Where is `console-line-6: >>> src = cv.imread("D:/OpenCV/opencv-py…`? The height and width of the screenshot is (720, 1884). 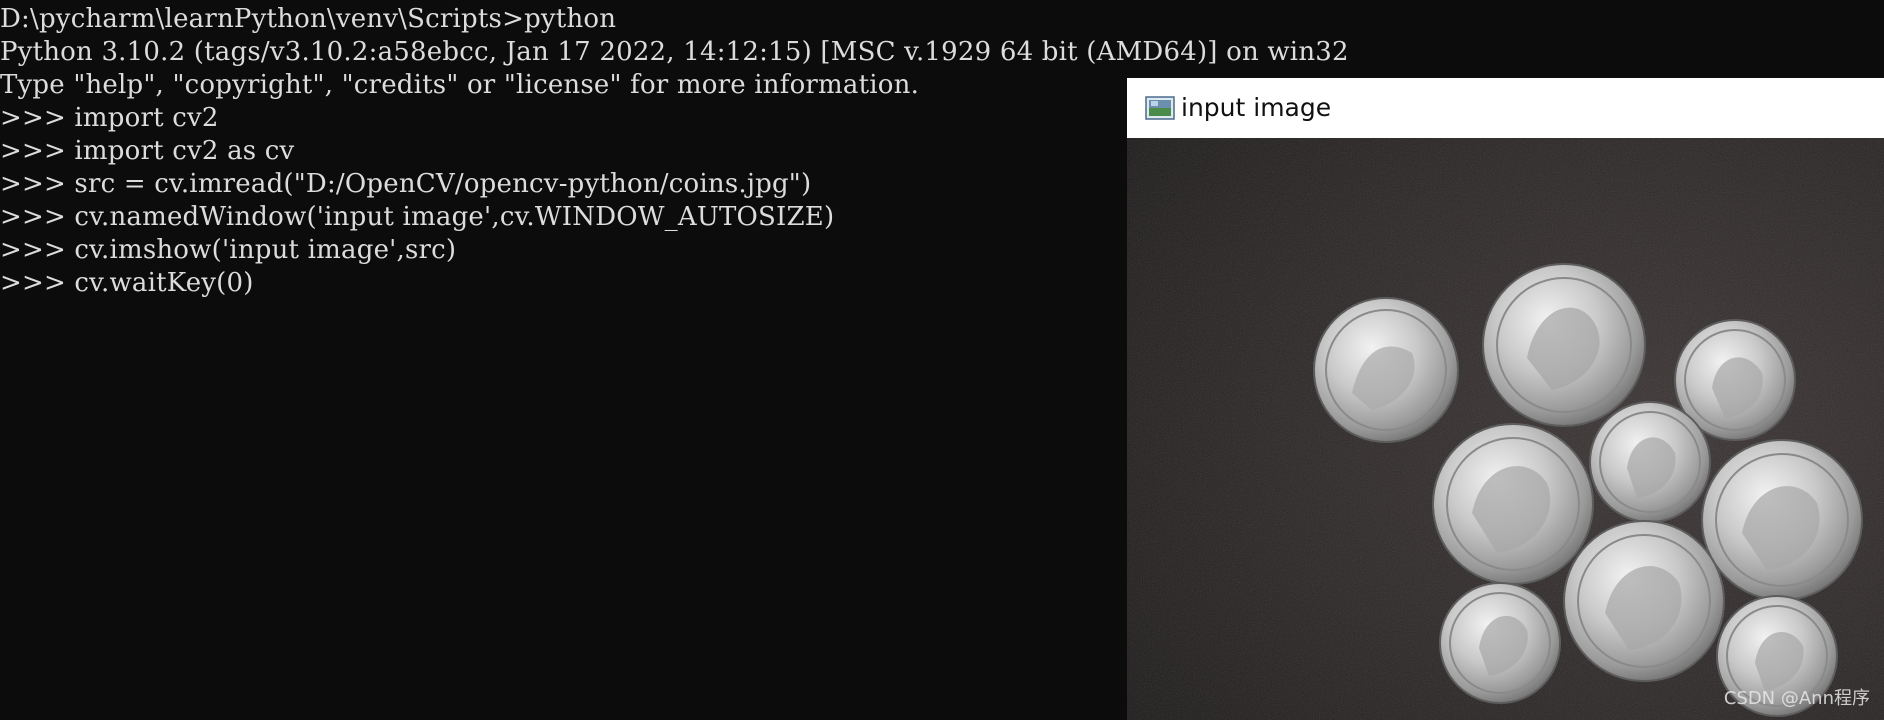
console-line-6: >>> src = cv.imread("D:/OpenCV/opencv-py… is located at coordinates (406, 184).